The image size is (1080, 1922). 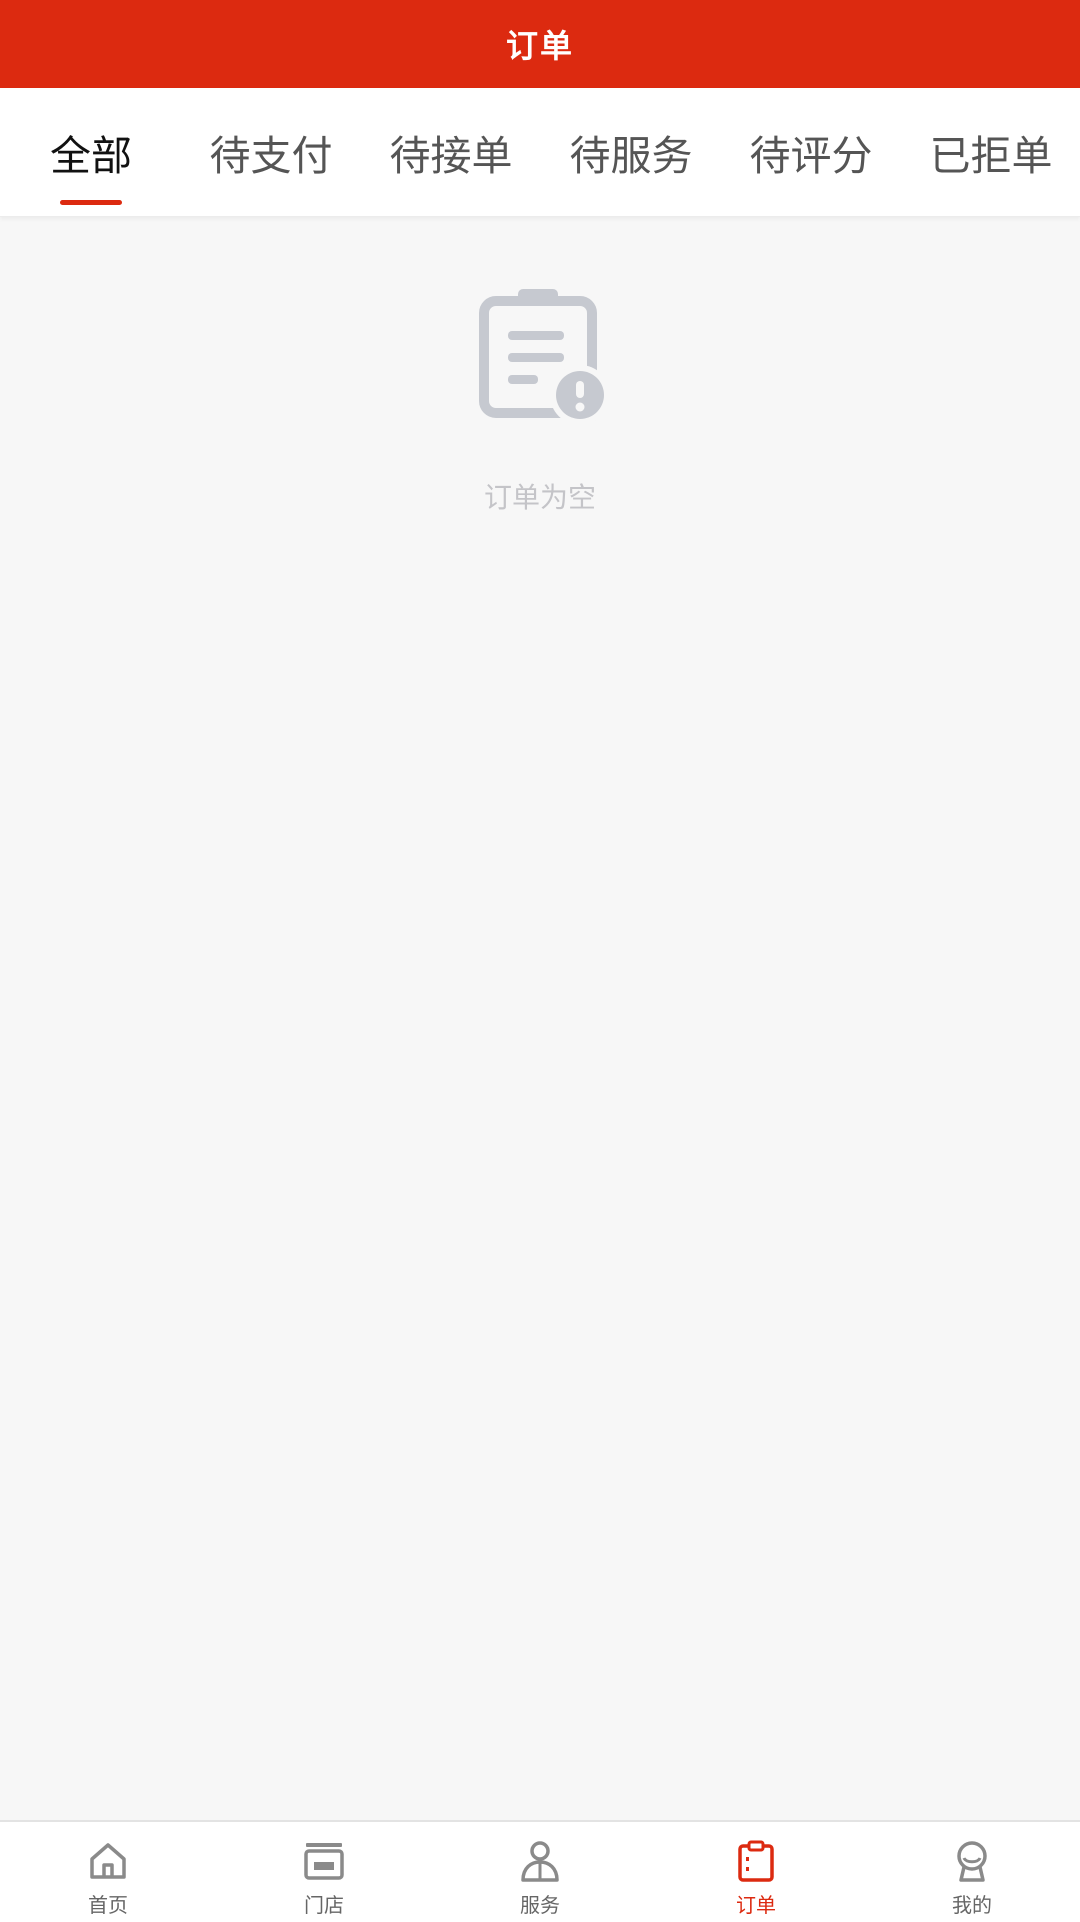 I want to click on nav-item-home: 首页, so click(x=108, y=1872).